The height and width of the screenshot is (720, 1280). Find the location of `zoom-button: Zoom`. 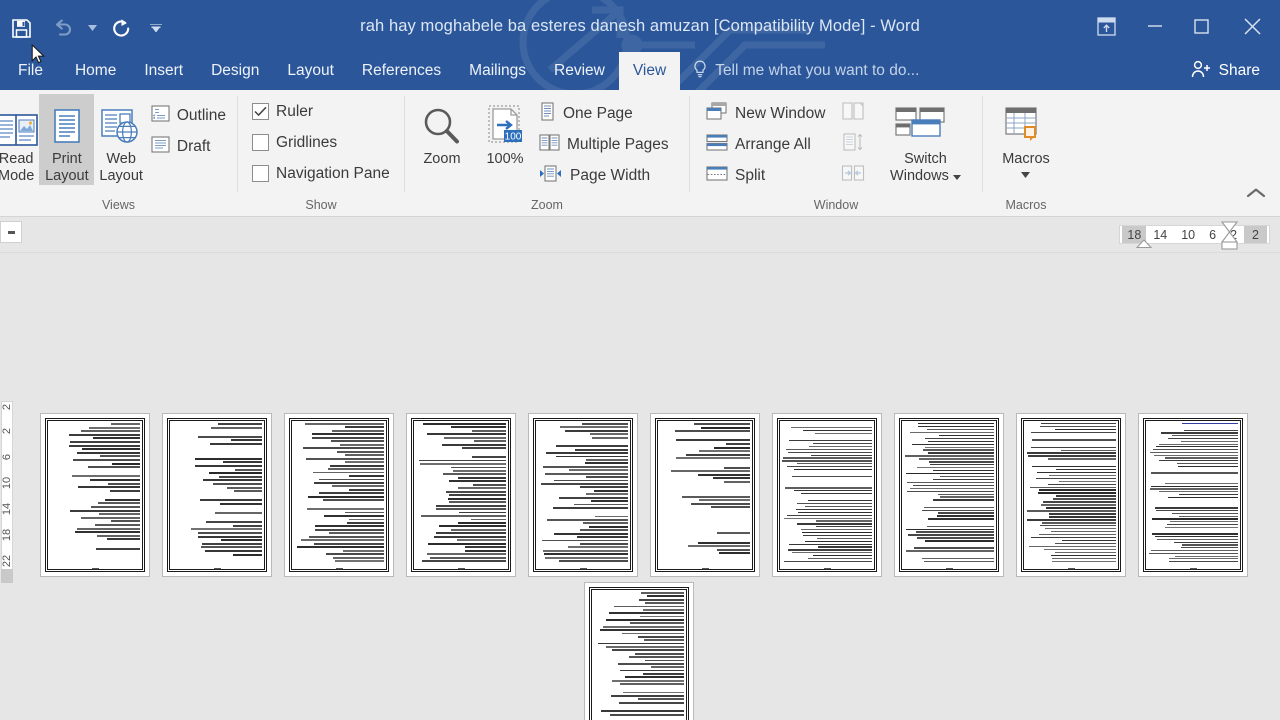

zoom-button: Zoom is located at coordinates (442, 131).